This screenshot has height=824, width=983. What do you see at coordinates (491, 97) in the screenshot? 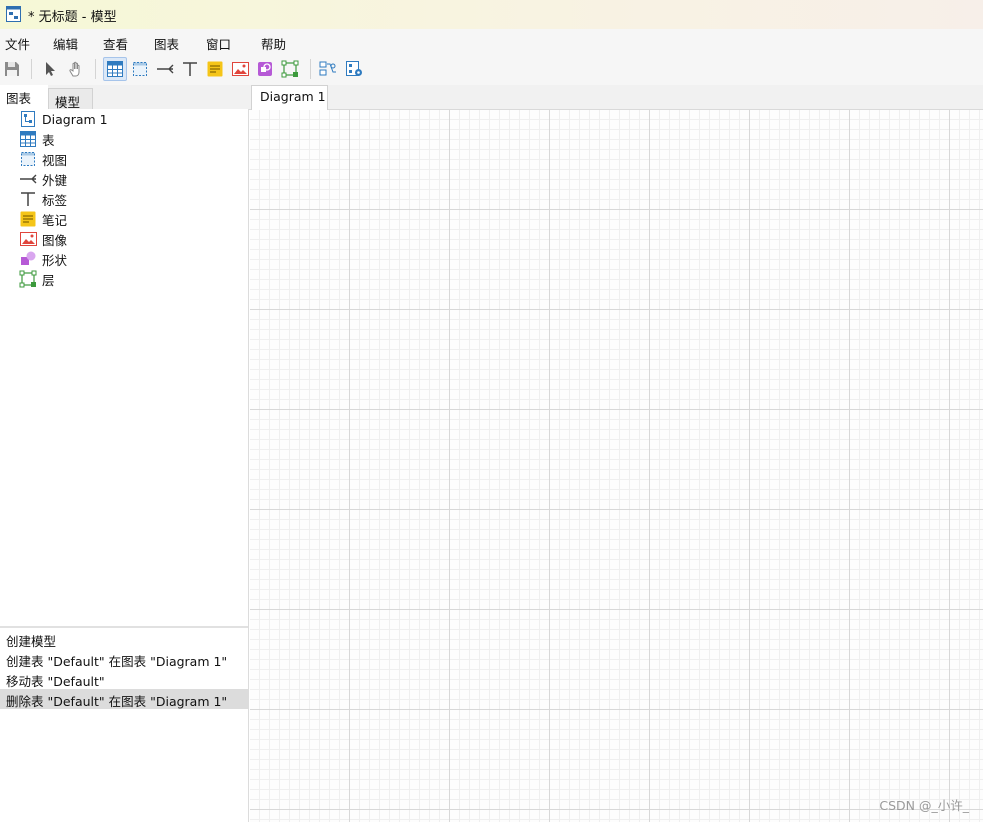
I see `tabs-row: 图表 模型 Diagram 1` at bounding box center [491, 97].